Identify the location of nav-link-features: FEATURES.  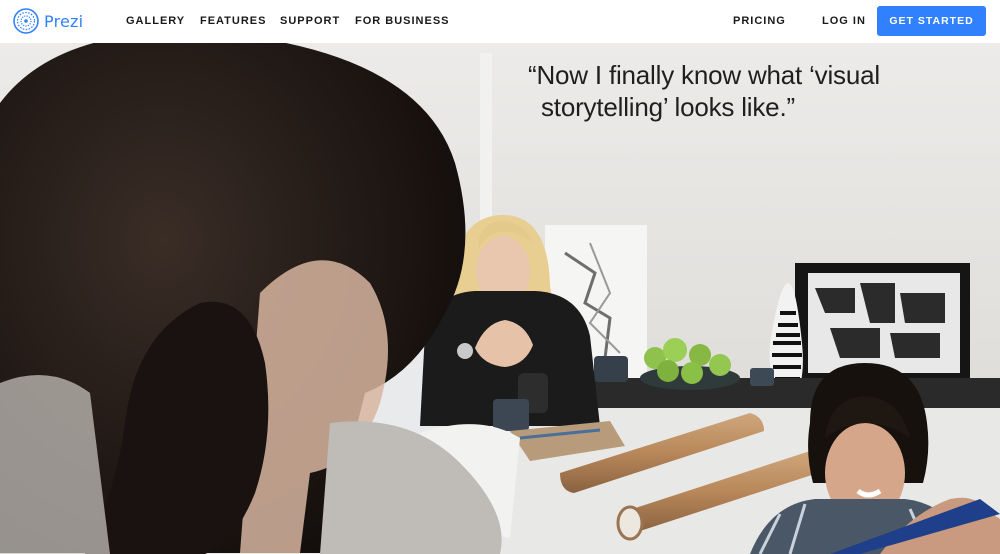
(233, 21).